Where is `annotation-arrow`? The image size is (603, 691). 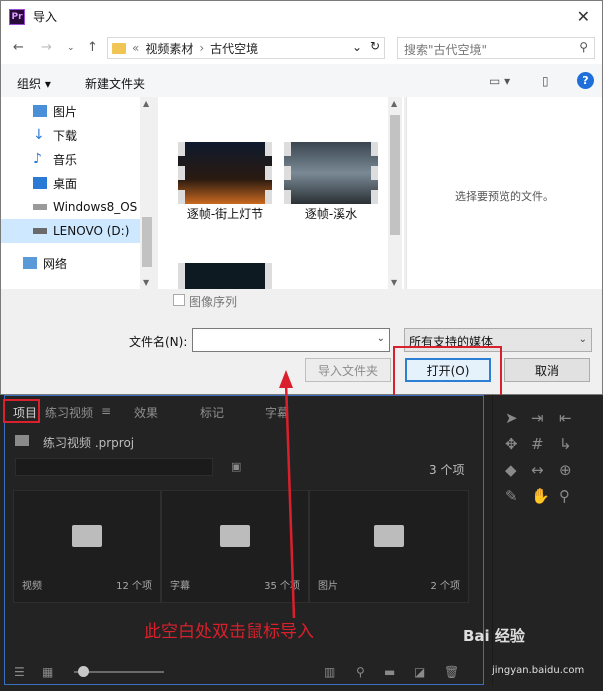 annotation-arrow is located at coordinates (287, 494).